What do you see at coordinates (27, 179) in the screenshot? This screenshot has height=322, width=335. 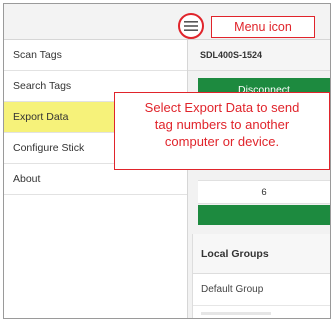 I see `sidebar-item-label: About` at bounding box center [27, 179].